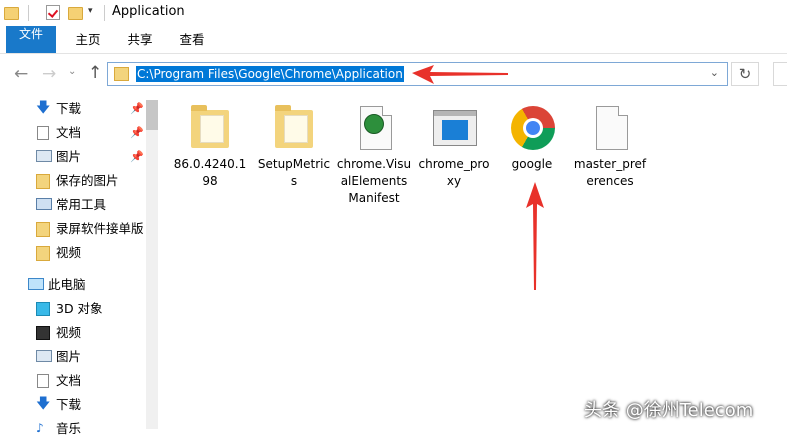 The height and width of the screenshot is (440, 787). I want to click on tab-file: 文件, so click(31, 39).